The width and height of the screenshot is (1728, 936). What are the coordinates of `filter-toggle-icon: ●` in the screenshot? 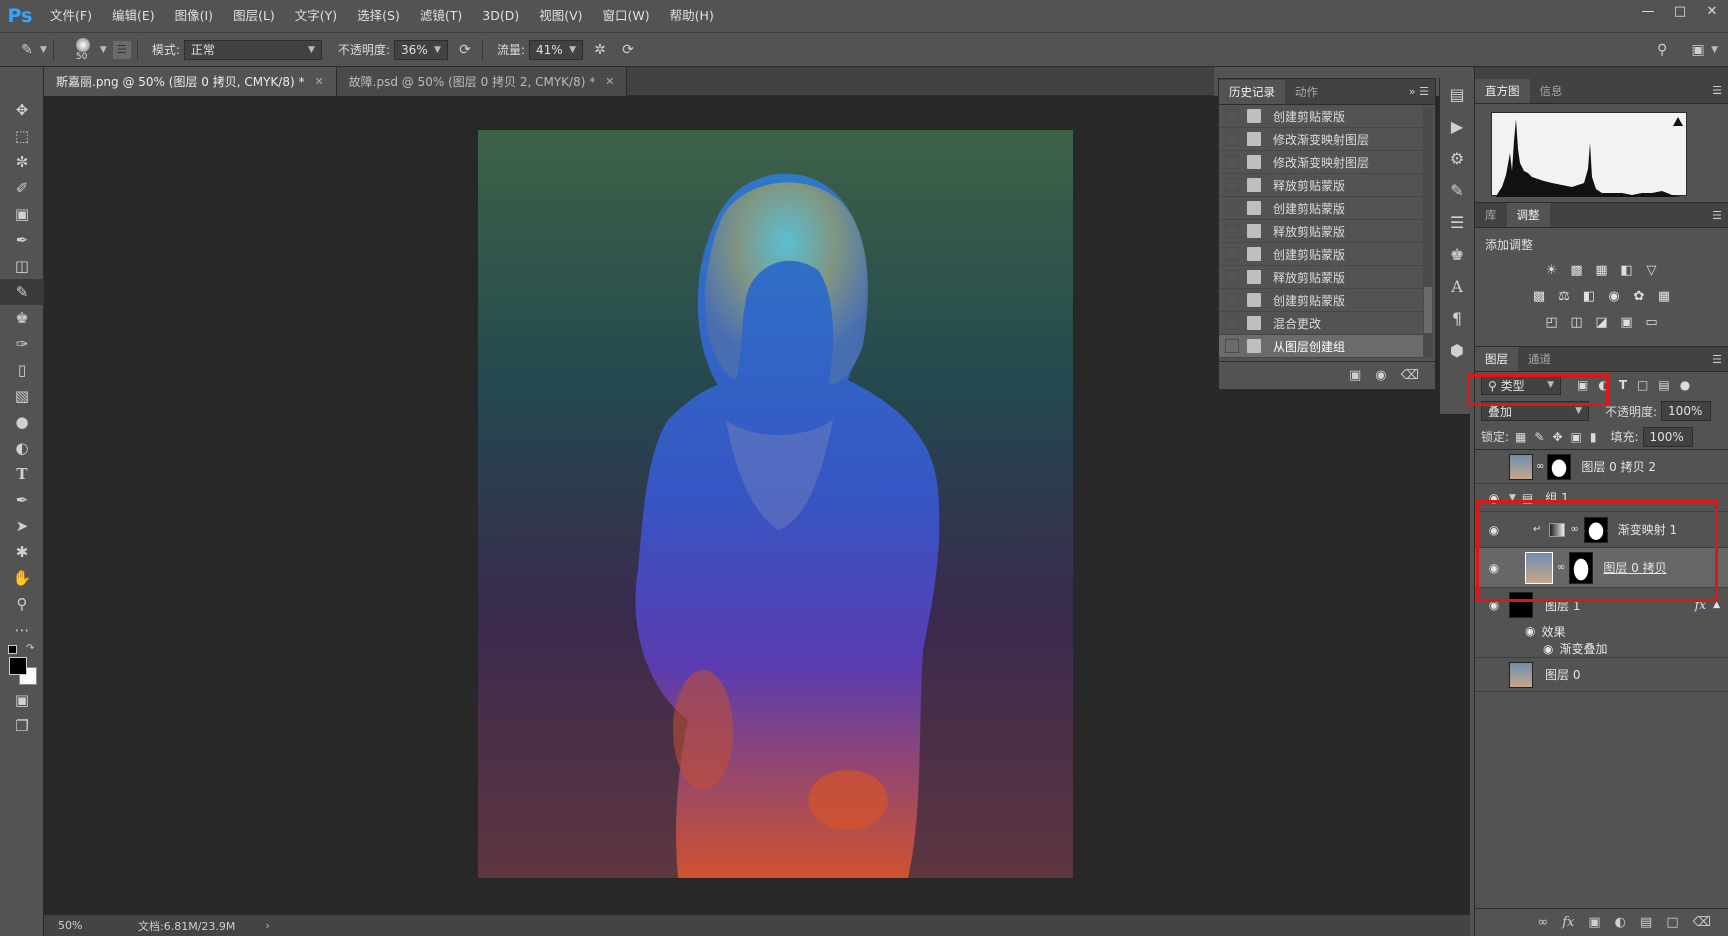 It's located at (1685, 385).